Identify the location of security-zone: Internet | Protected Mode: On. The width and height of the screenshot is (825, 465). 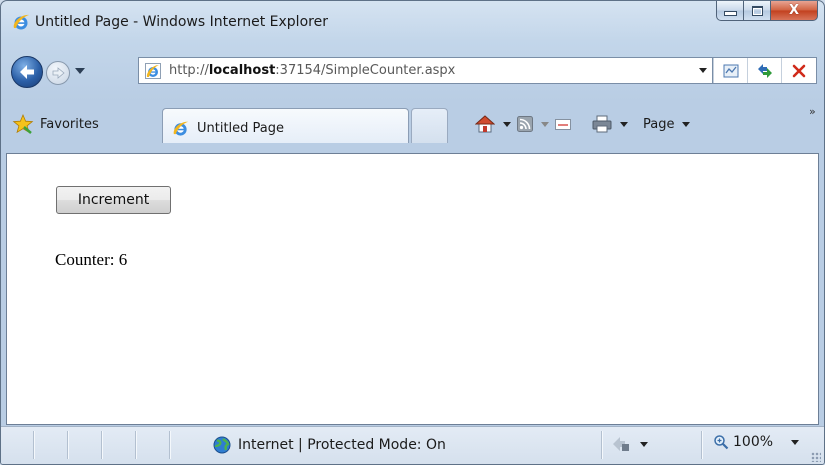
(329, 445).